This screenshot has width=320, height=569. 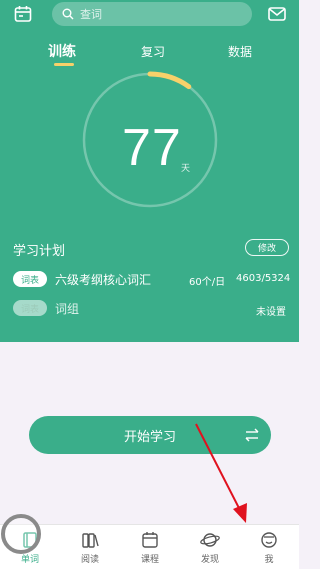 What do you see at coordinates (91, 14) in the screenshot?
I see `search-placeholder: 查词` at bounding box center [91, 14].